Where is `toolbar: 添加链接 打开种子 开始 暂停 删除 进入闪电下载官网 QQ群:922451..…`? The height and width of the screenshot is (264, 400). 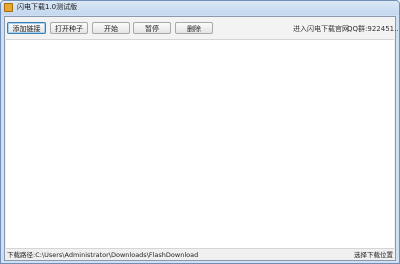 toolbar: 添加链接 打开种子 开始 暂停 删除 进入闪电下载官网 QQ群:922451..… is located at coordinates (202, 28).